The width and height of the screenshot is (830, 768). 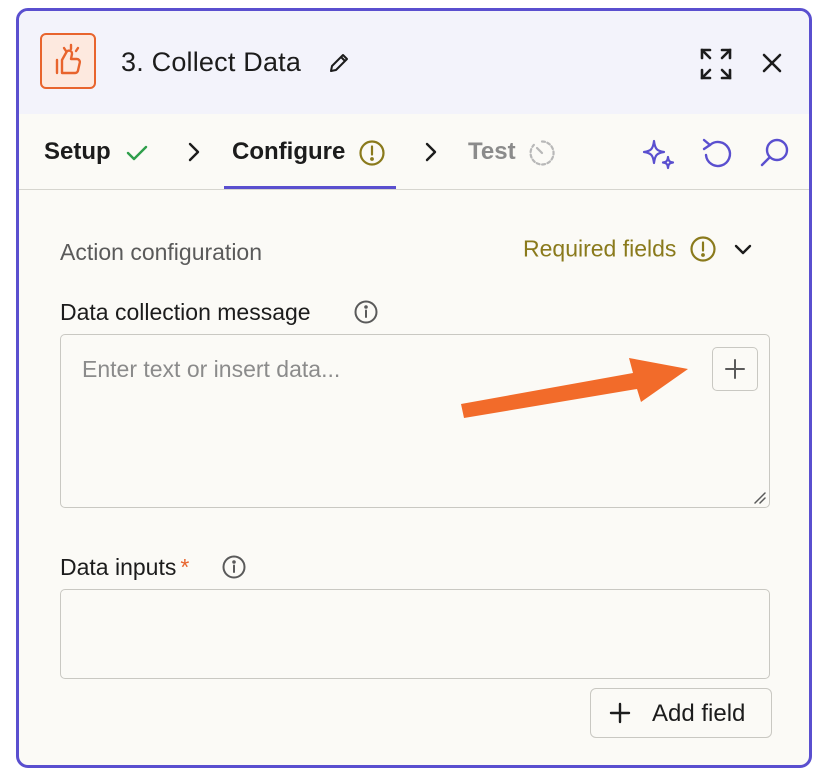 I want to click on thumbs-up-spark-icon, so click(x=68, y=61).